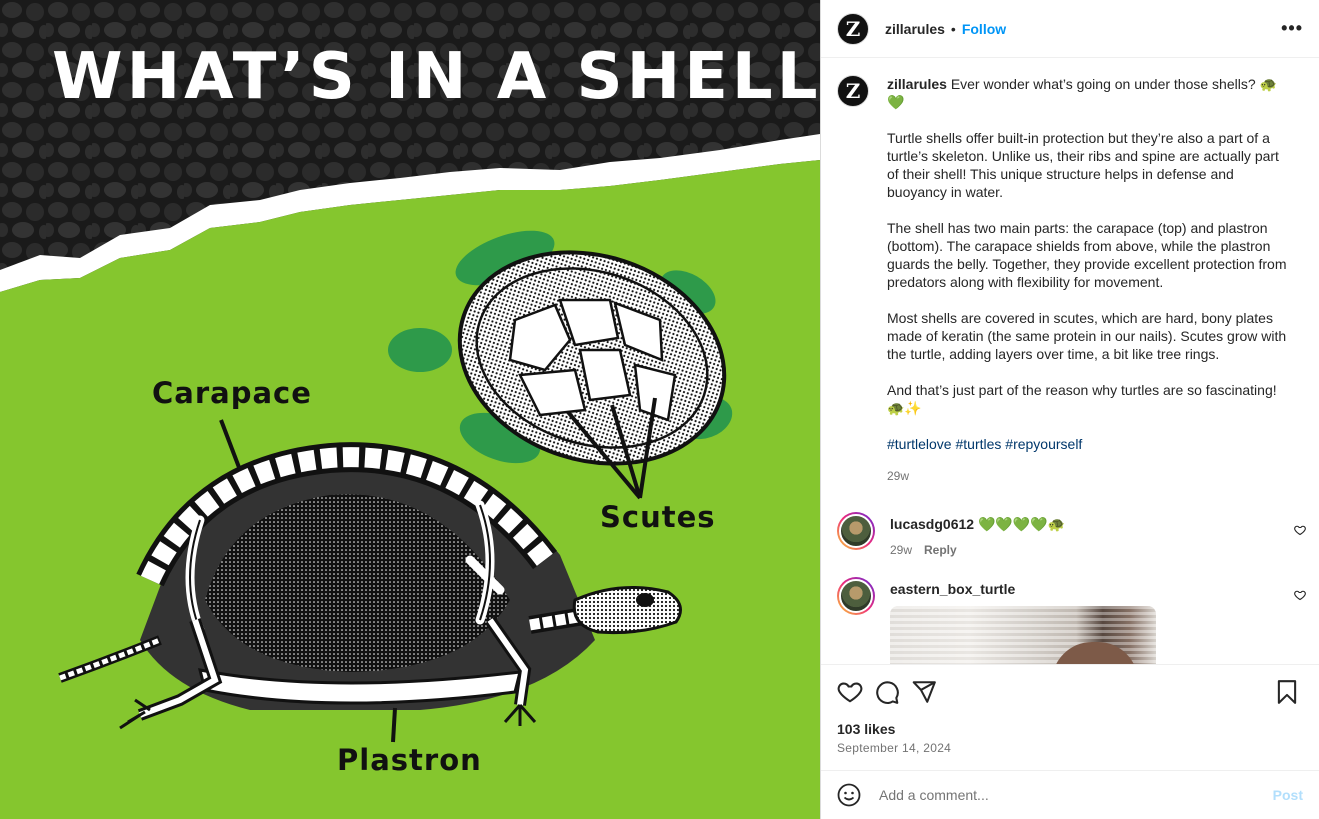 The width and height of the screenshot is (1319, 819). What do you see at coordinates (1089, 476) in the screenshot?
I see `caption-timestamp: 29w` at bounding box center [1089, 476].